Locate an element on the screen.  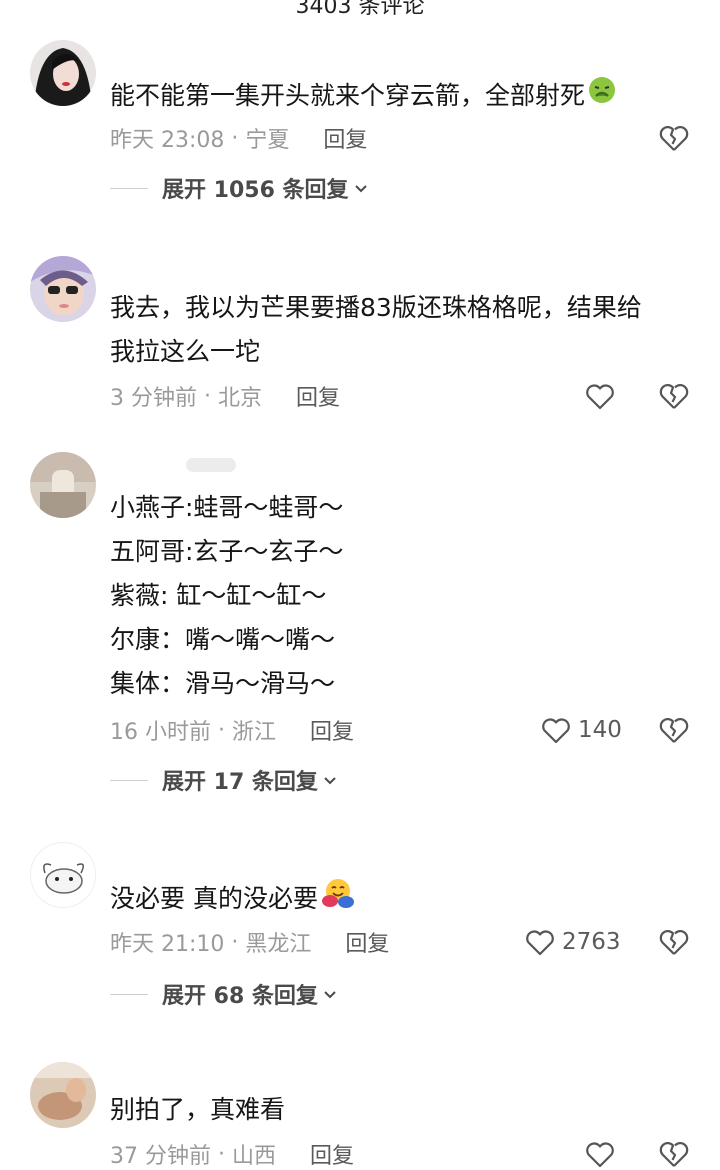
like-button: 140 is located at coordinates (581, 730).